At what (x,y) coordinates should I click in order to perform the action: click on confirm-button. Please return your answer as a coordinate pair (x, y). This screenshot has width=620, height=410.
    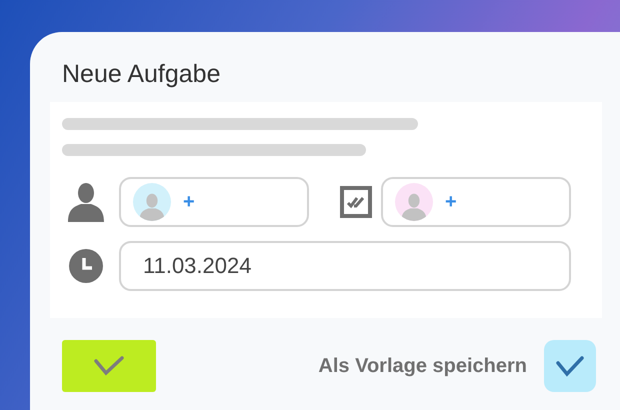
    Looking at the image, I should click on (109, 366).